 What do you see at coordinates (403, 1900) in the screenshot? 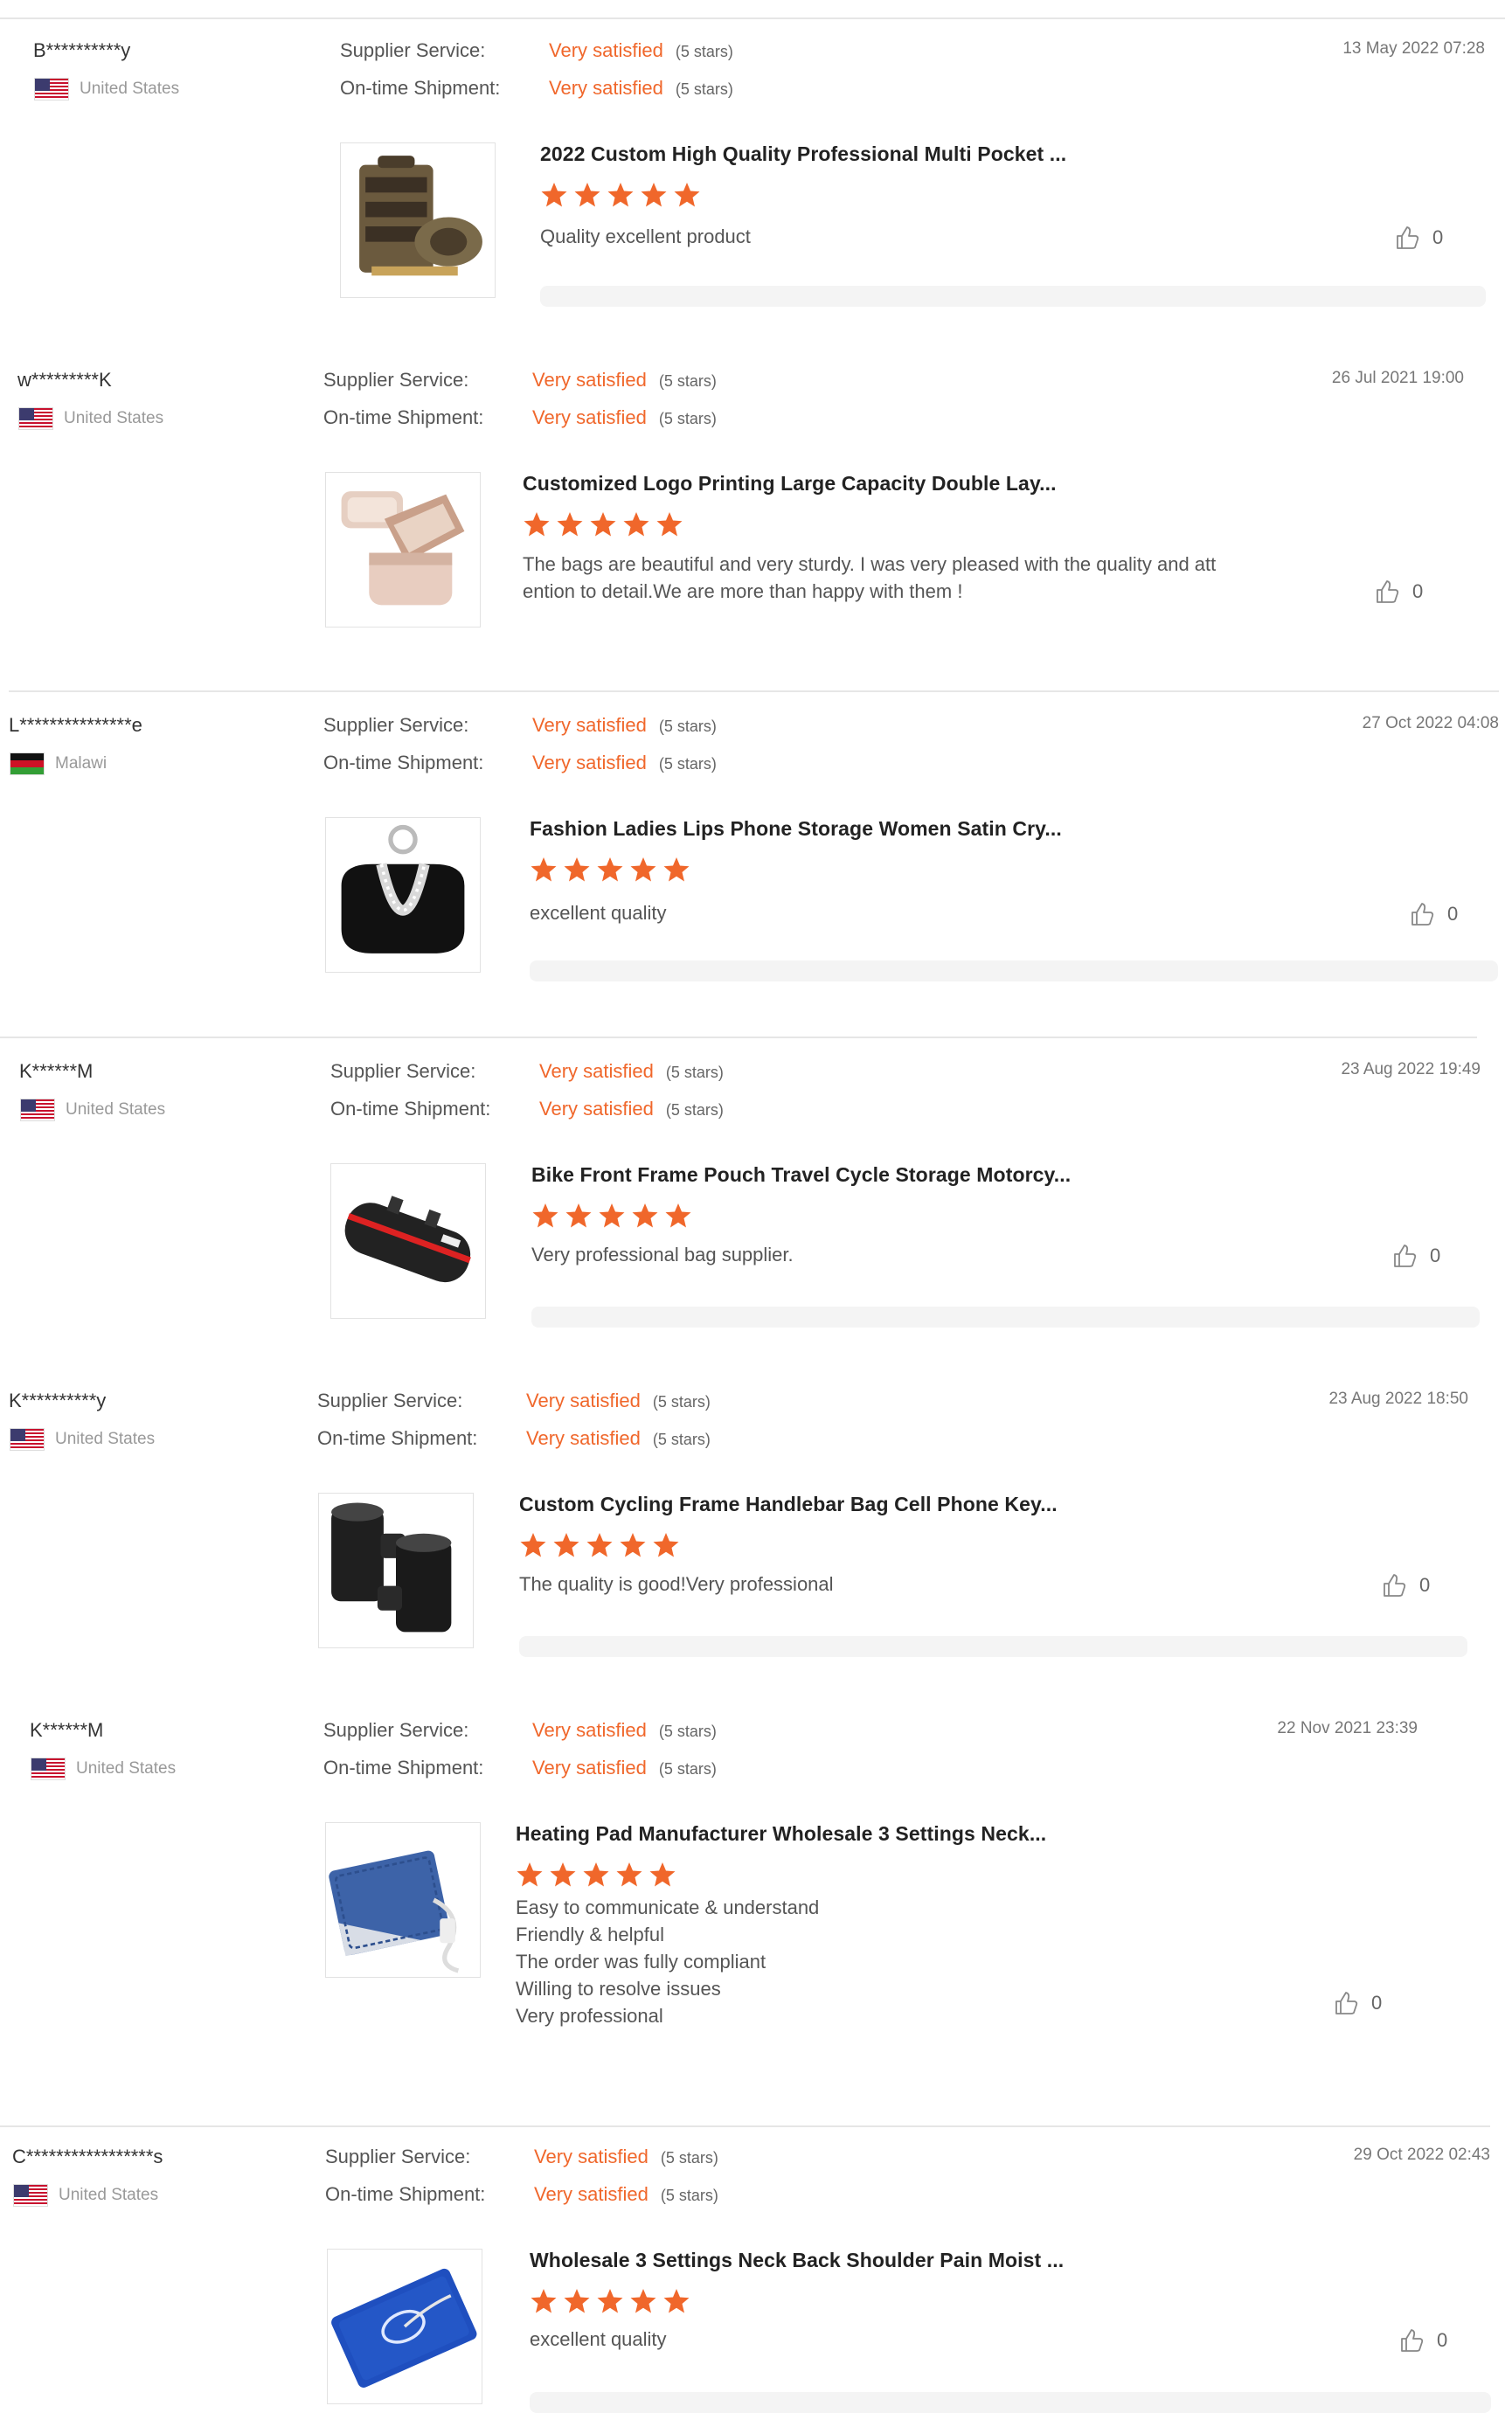
I see `heating-pad-image` at bounding box center [403, 1900].